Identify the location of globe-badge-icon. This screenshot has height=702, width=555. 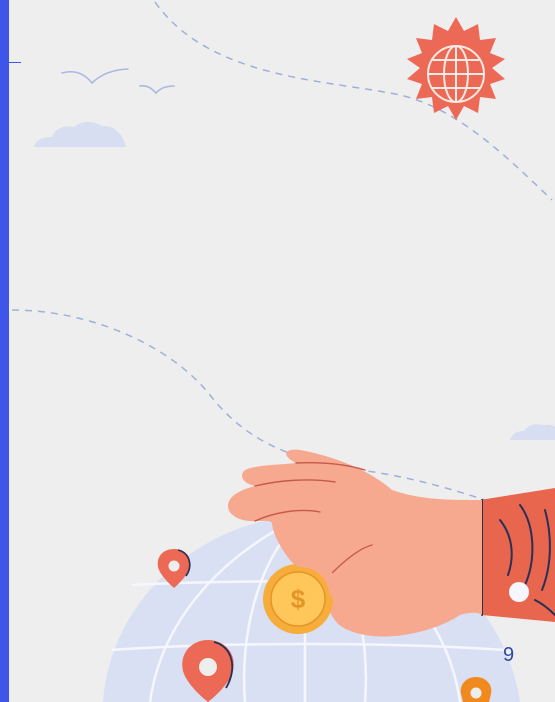
(456, 68).